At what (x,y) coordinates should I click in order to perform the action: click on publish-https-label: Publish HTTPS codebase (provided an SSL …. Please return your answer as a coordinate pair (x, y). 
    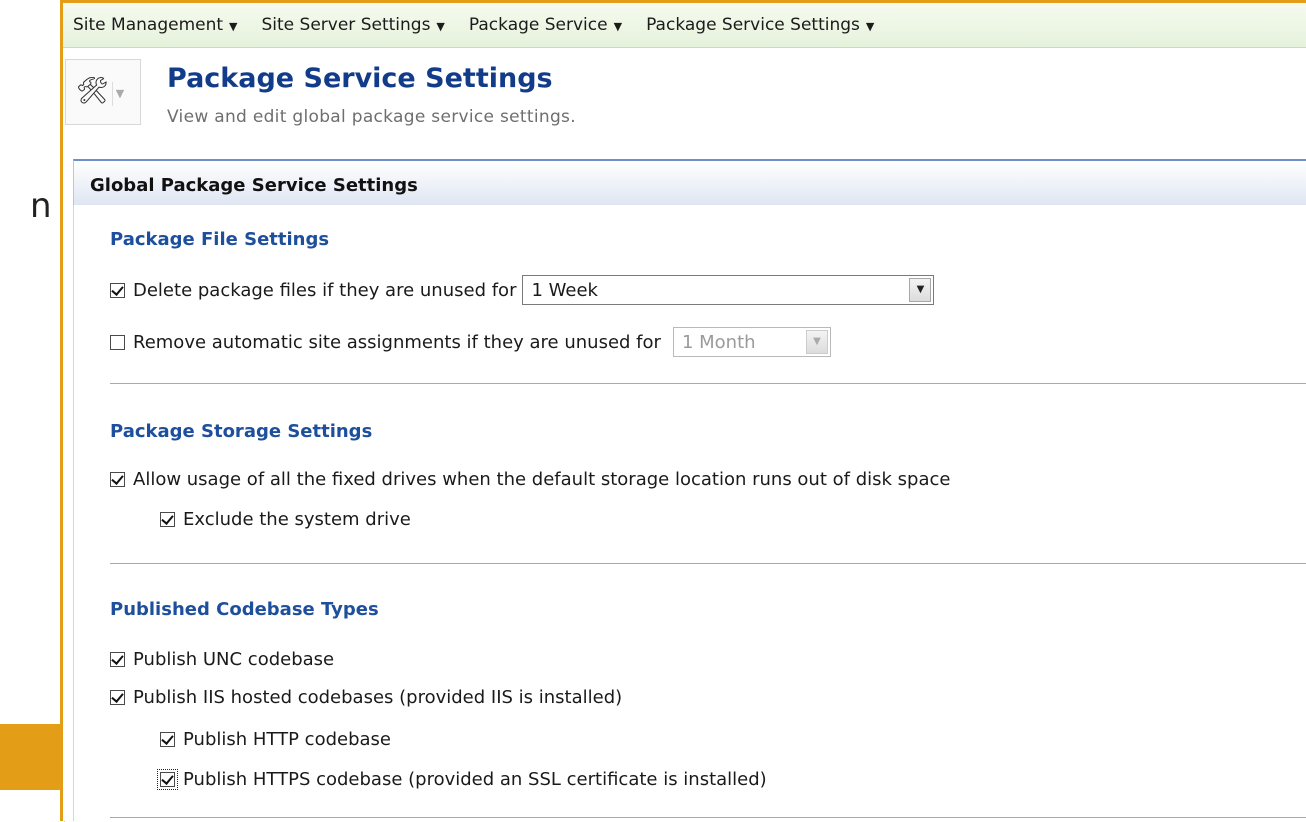
    Looking at the image, I should click on (475, 779).